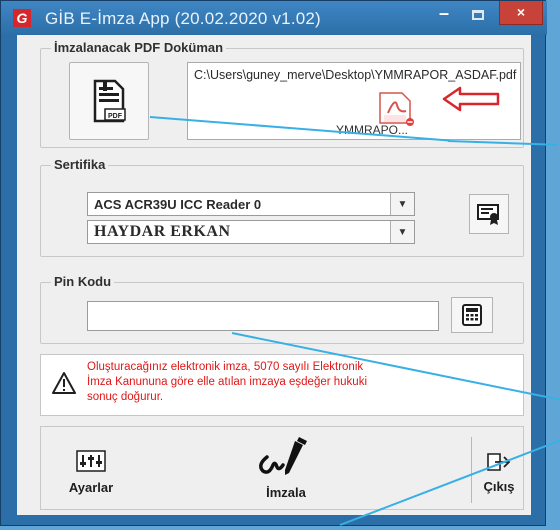 The image size is (560, 530). What do you see at coordinates (115, 116) in the screenshot?
I see `pdf-tag-text: PDF` at bounding box center [115, 116].